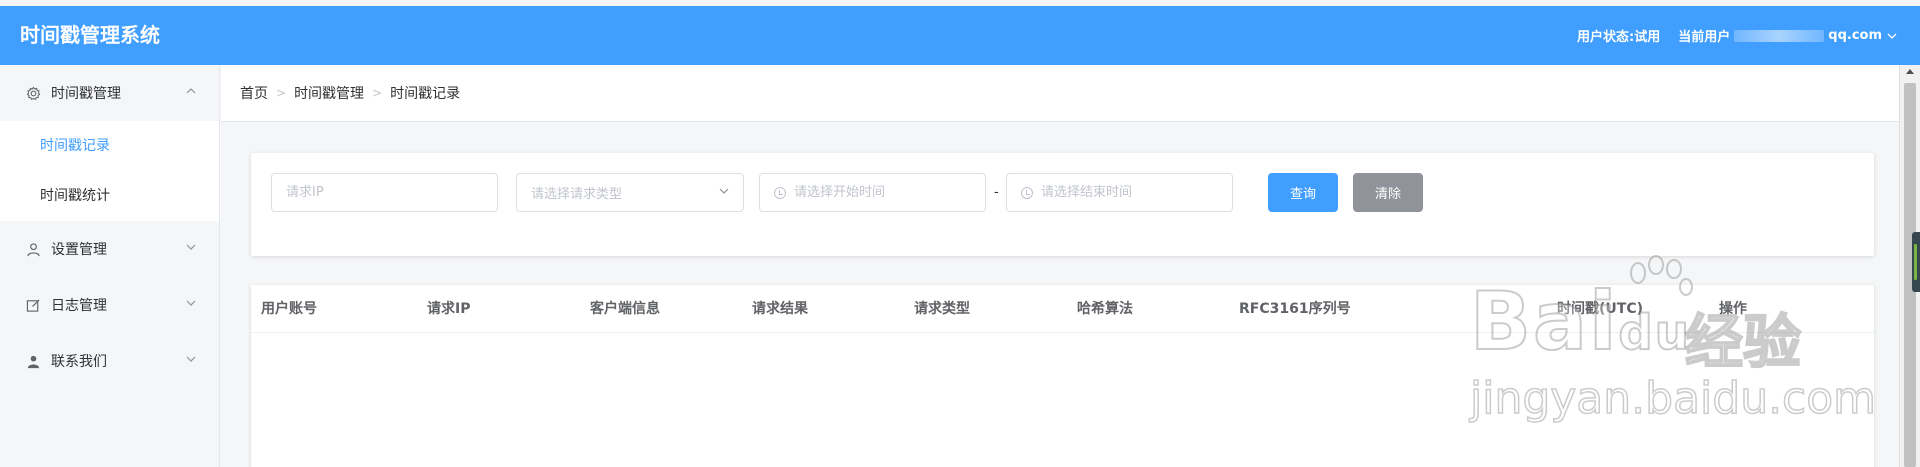 This screenshot has height=467, width=1920. What do you see at coordinates (1855, 35) in the screenshot?
I see `user-email-suffix: qq.com` at bounding box center [1855, 35].